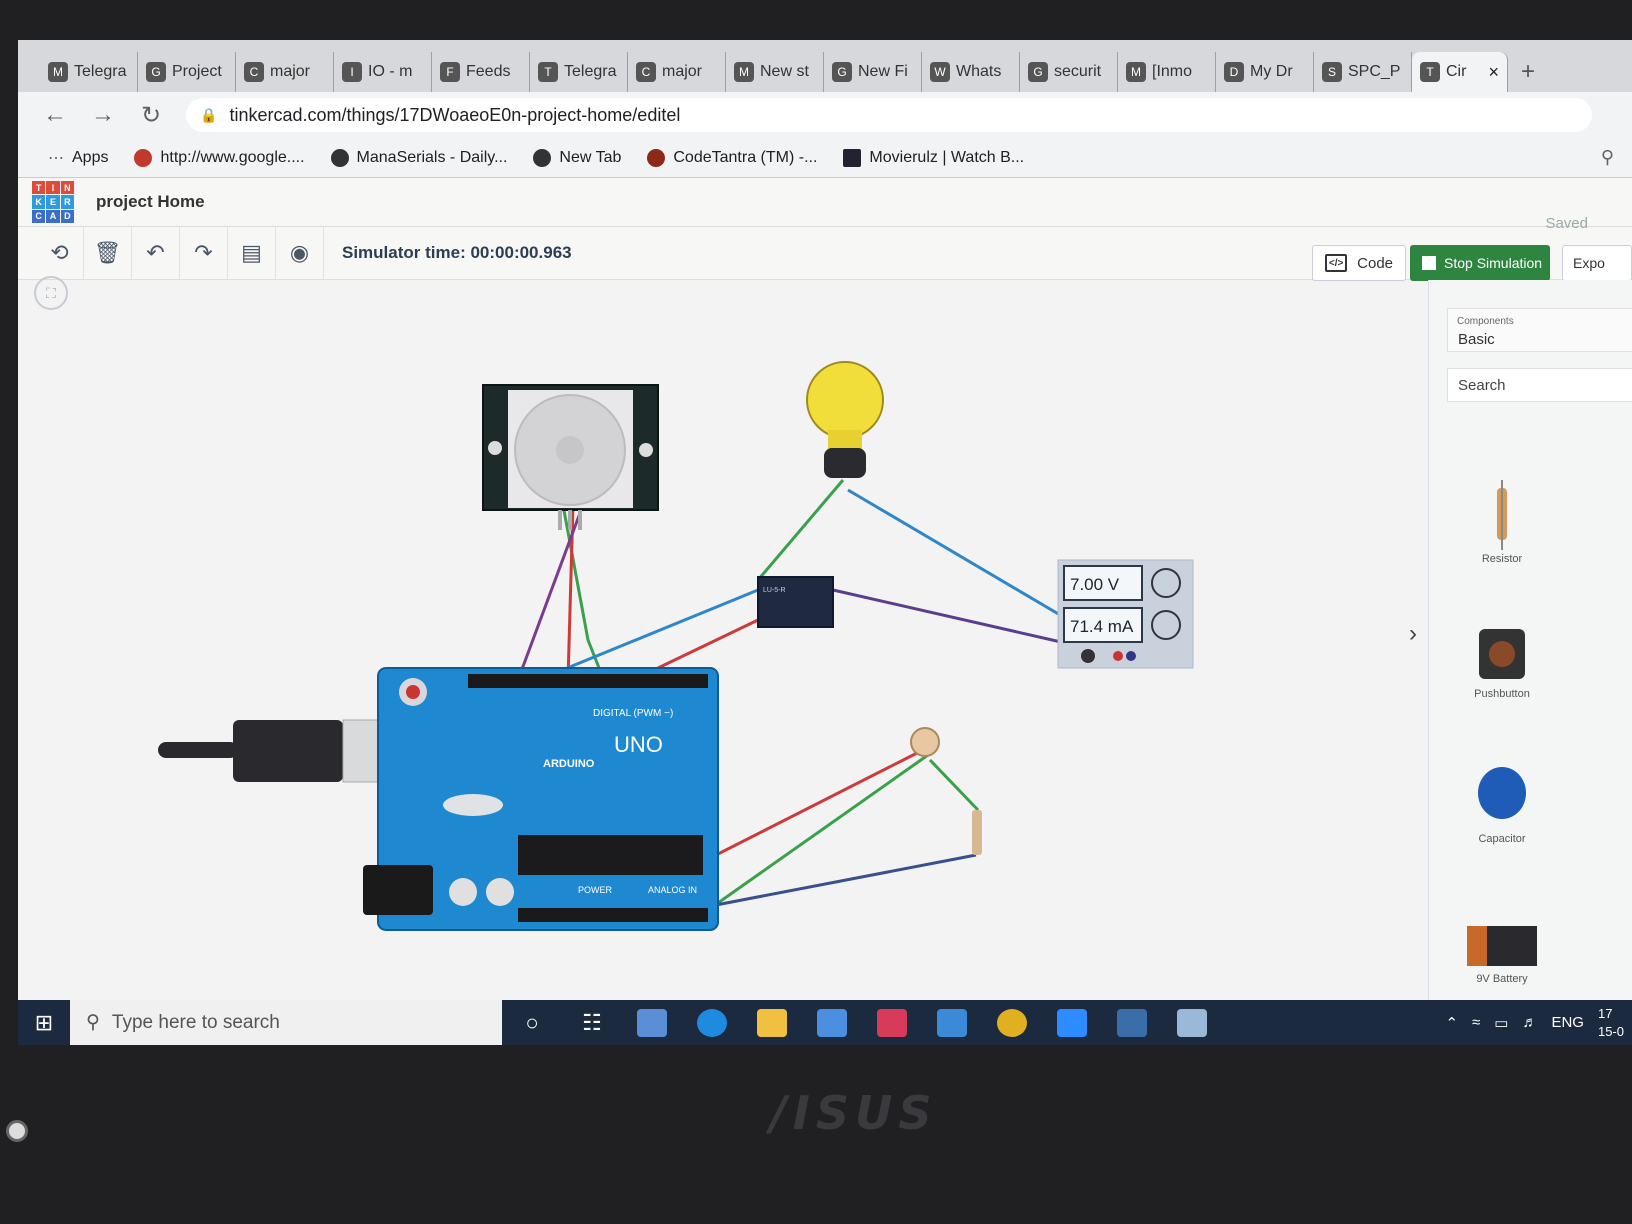 The image size is (1632, 1224). What do you see at coordinates (1502, 522) in the screenshot?
I see `component-resistor: Resistor` at bounding box center [1502, 522].